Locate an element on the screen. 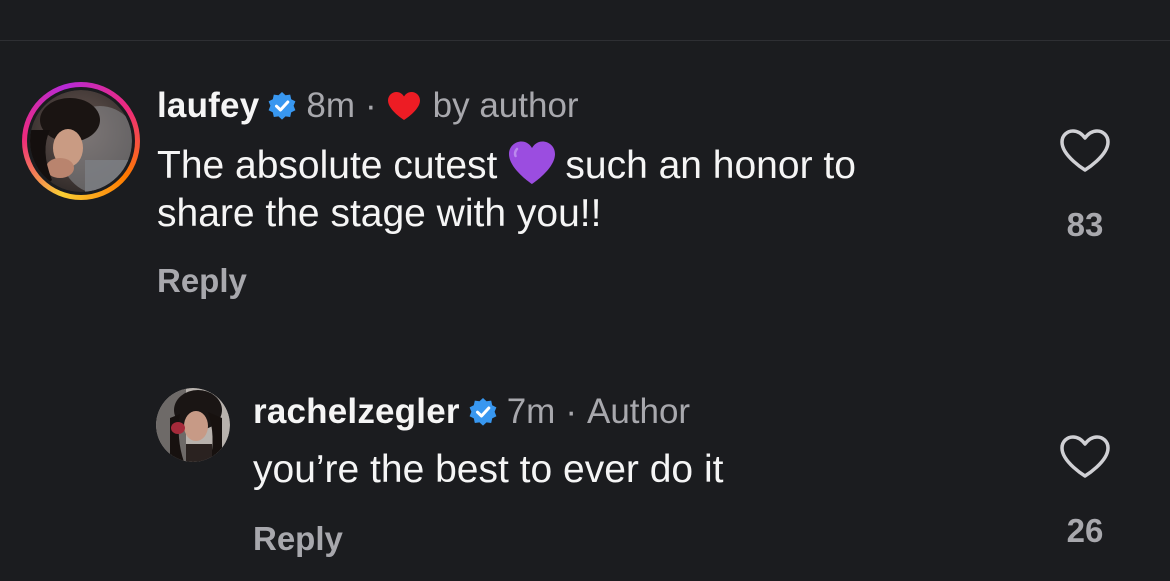  username: rachelzegler is located at coordinates (356, 412).